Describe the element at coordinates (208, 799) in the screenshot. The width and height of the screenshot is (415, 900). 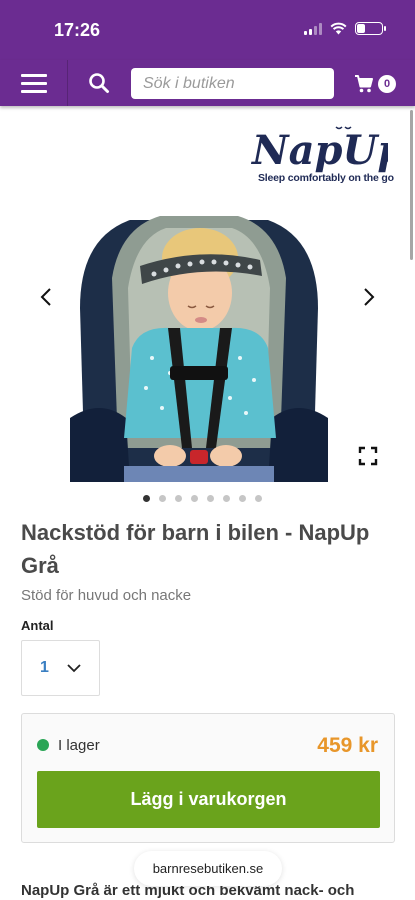
I see `add-to-cart-button: Lägg i varukorgen` at that location.